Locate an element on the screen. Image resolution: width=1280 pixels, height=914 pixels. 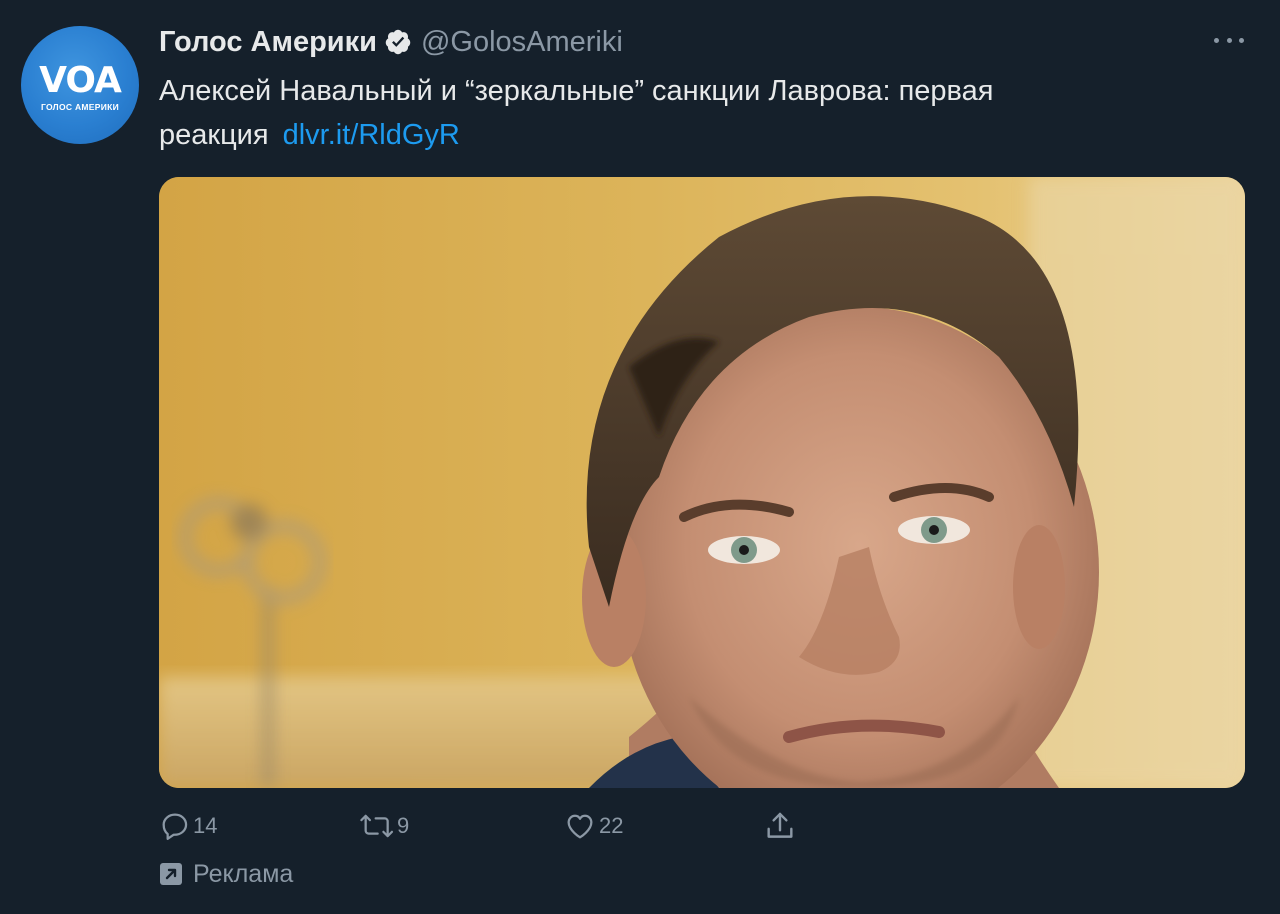
like-button: 22 is located at coordinates (593, 826).